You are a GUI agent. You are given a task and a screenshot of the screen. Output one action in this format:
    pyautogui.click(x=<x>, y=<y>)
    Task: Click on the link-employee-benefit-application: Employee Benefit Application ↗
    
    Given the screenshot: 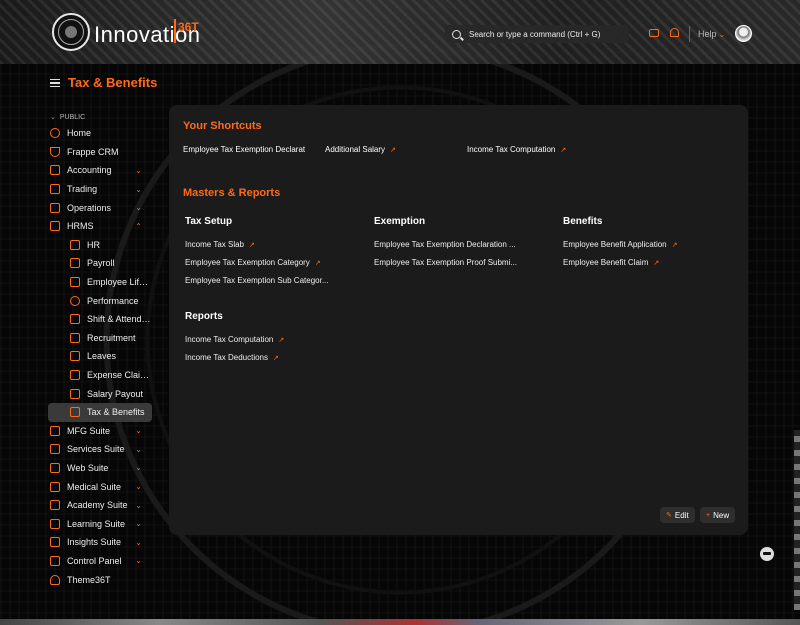 What is the action you would take?
    pyautogui.click(x=620, y=244)
    